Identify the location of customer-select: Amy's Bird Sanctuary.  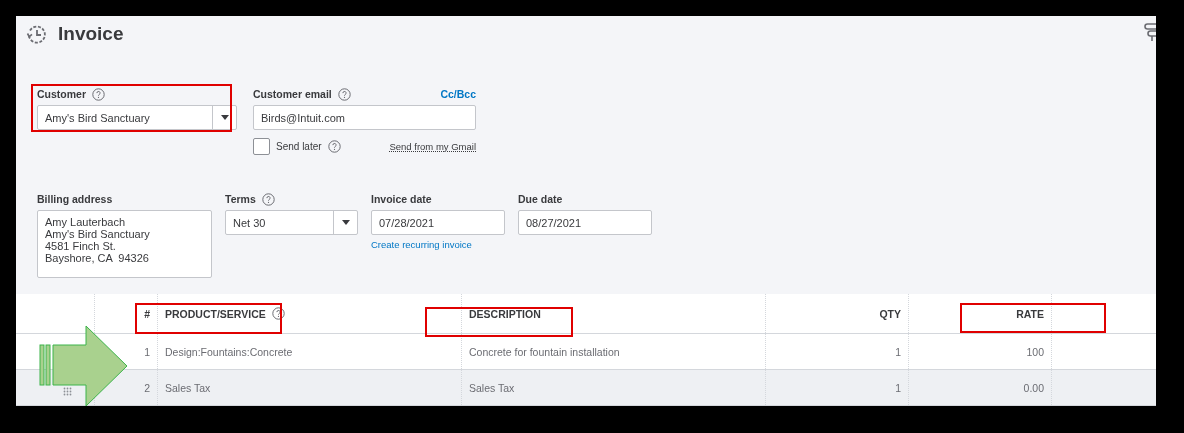
(137, 117).